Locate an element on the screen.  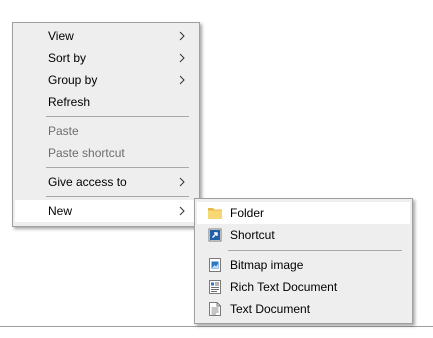
menu-item-paste: Paste is located at coordinates (106, 131).